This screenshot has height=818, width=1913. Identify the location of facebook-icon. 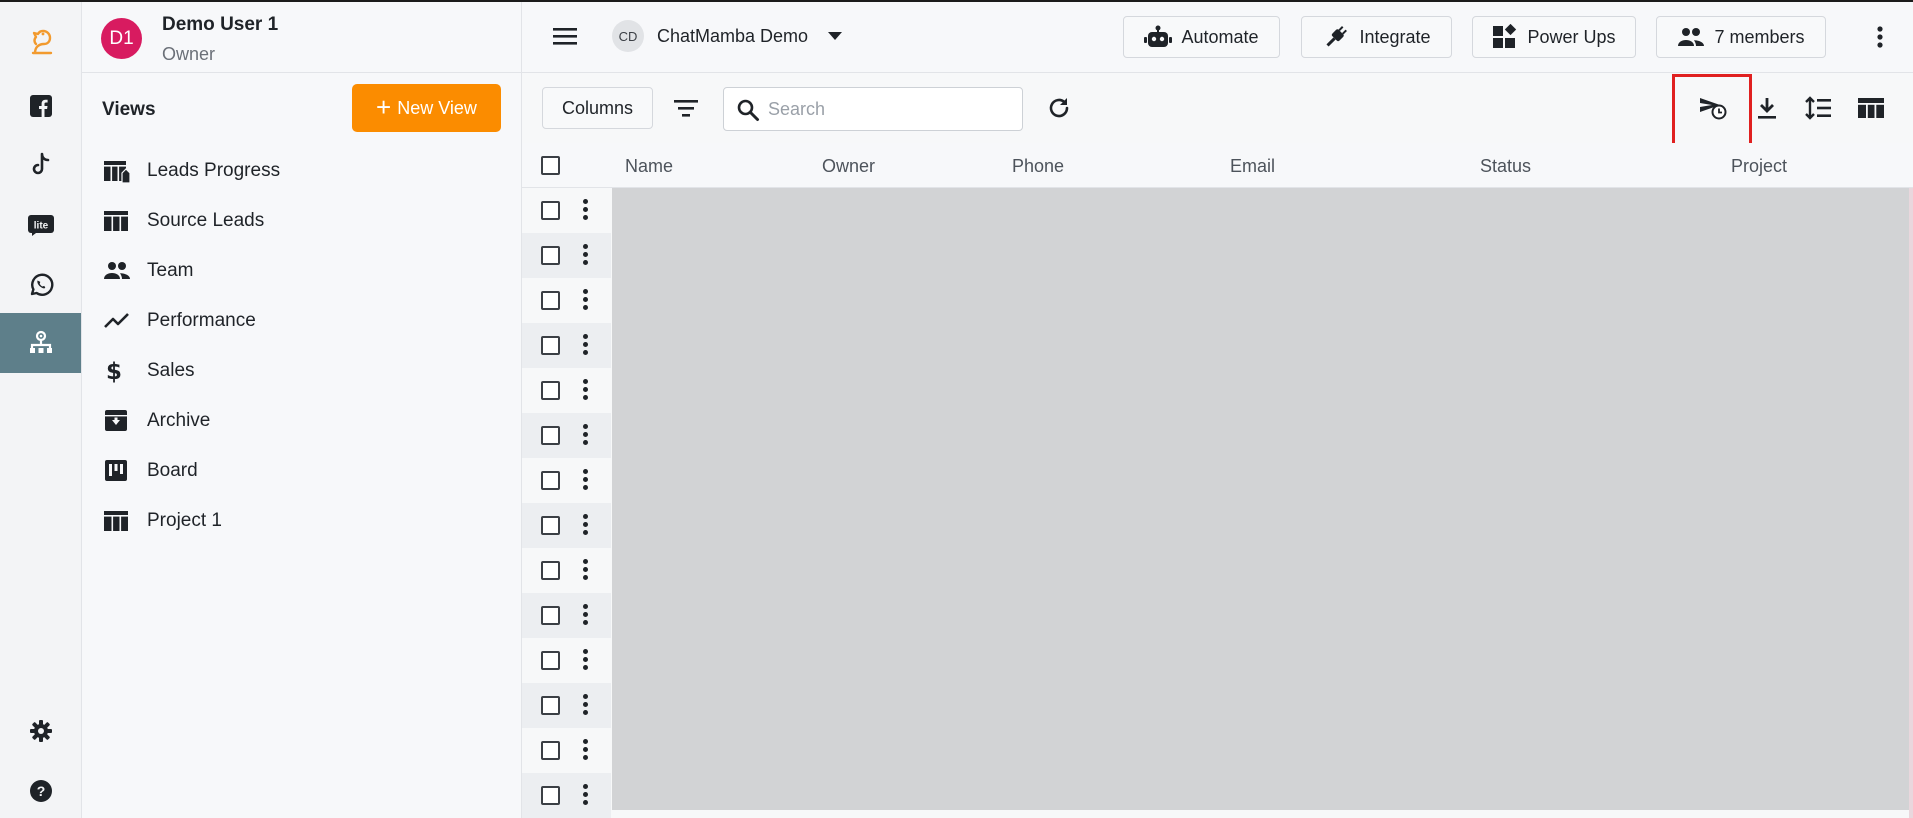
(40, 106).